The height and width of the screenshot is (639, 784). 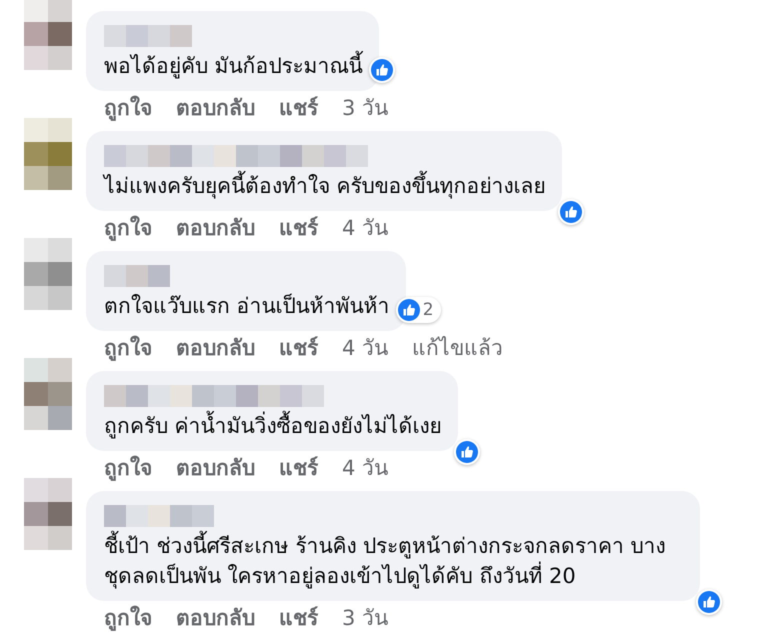 What do you see at coordinates (394, 561) in the screenshot?
I see `comment-text: ชี้เป้า ช่วงนี้ศรีสะเกษ ร้านคิง ประตูหน้าต่างกระจกลดราคา บาง ชุดลดเป็นพัน ใครหาอยู่ลองเข้าไปดูได้คับ ถึงวันที่ 20` at bounding box center [394, 561].